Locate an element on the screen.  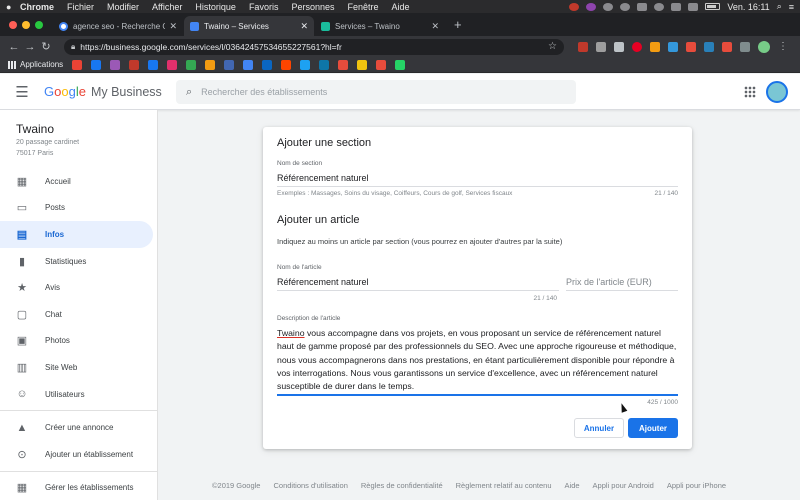
footer-link: Appli pour iPhone is located at coordinates (696, 485).